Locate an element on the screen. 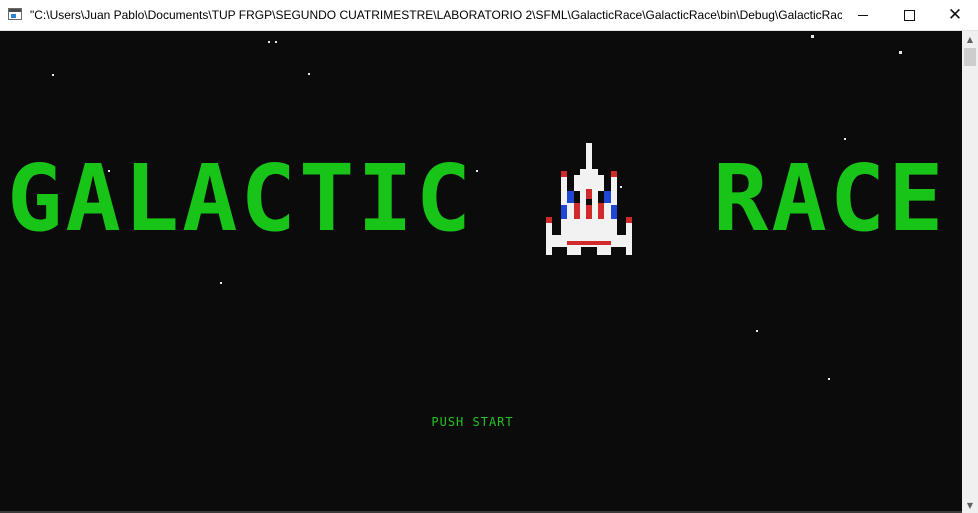 The image size is (978, 513). maximize-icon is located at coordinates (909, 15).